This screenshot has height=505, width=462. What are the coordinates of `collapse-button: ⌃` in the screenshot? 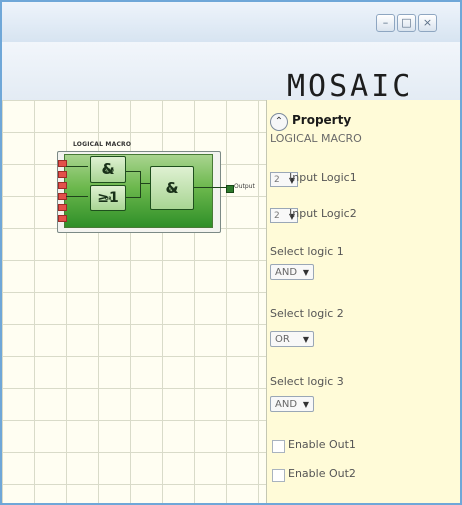 It's located at (279, 122).